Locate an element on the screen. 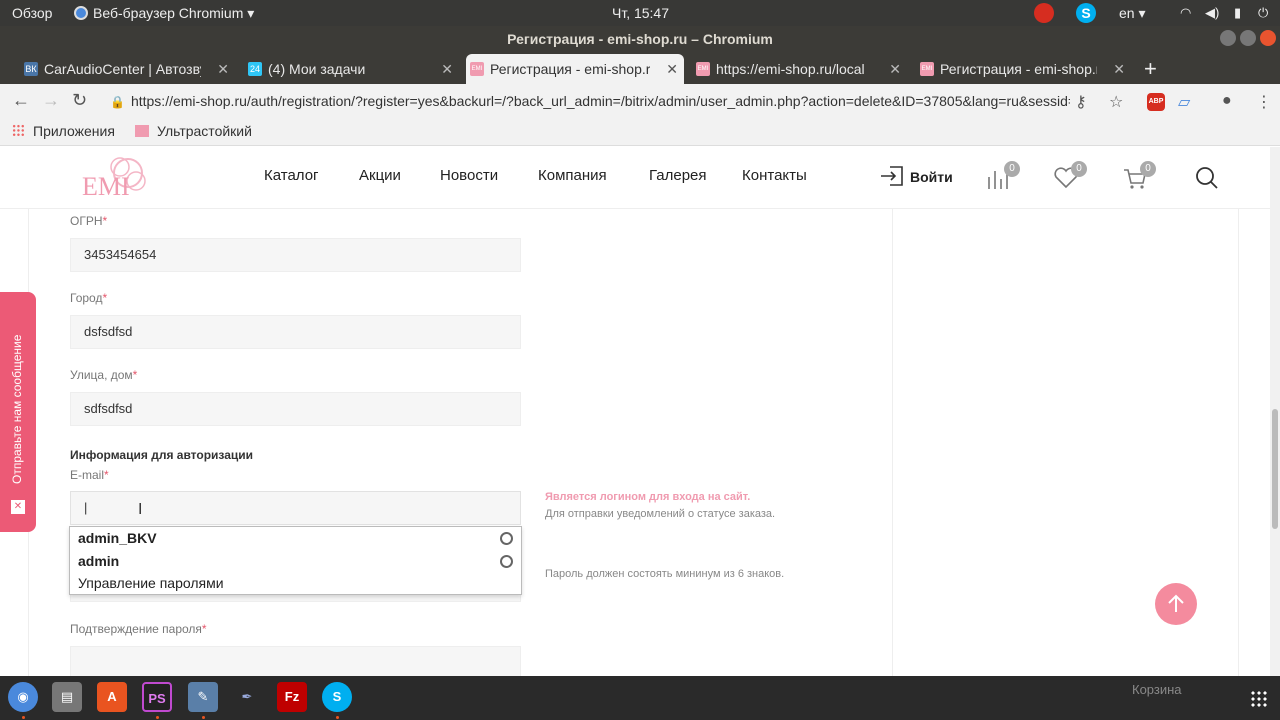 This screenshot has width=1280, height=720. bookmark-apps: Приложения is located at coordinates (63, 131).